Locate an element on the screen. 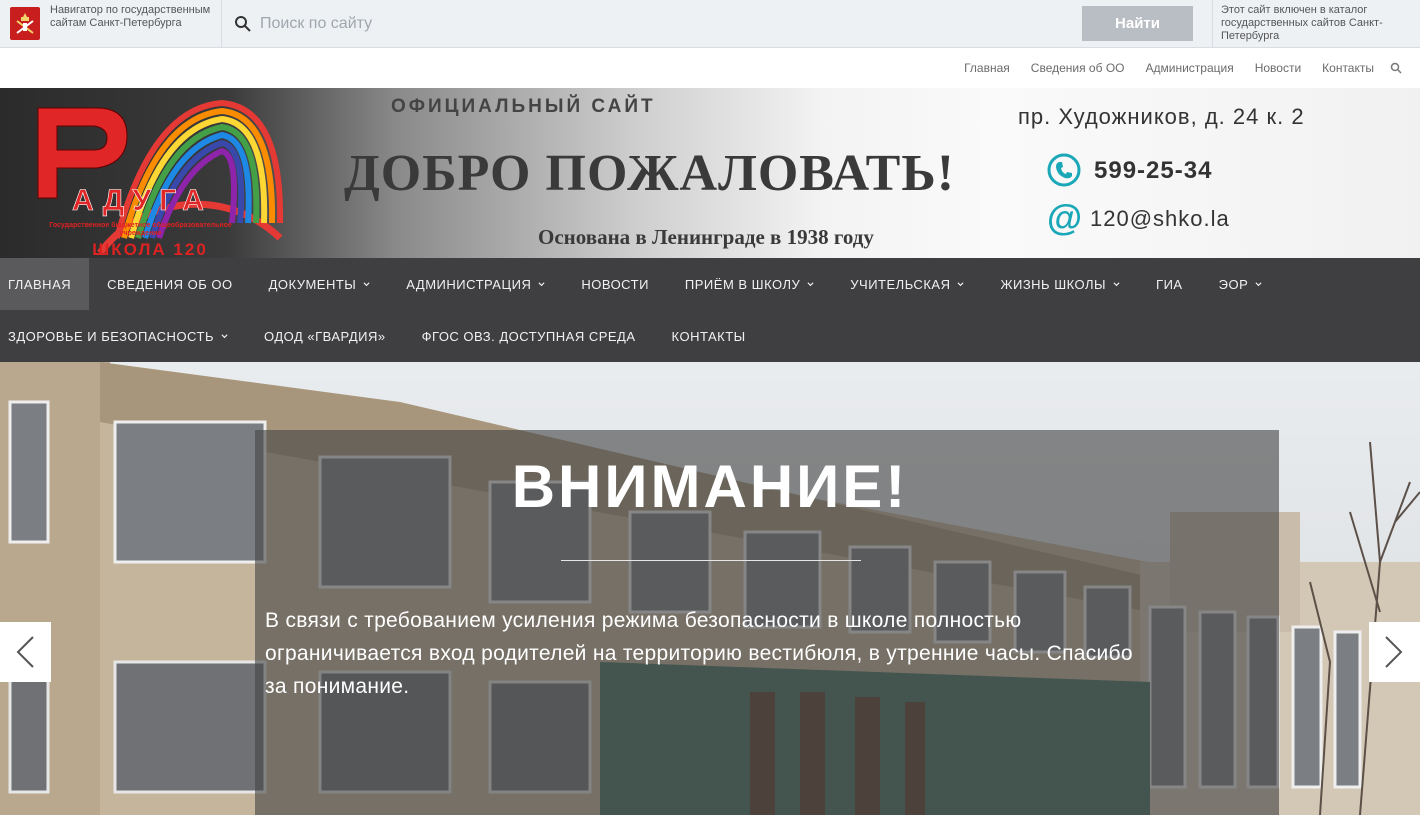  menu-item-label: КОНТАКТЫ is located at coordinates (708, 336).